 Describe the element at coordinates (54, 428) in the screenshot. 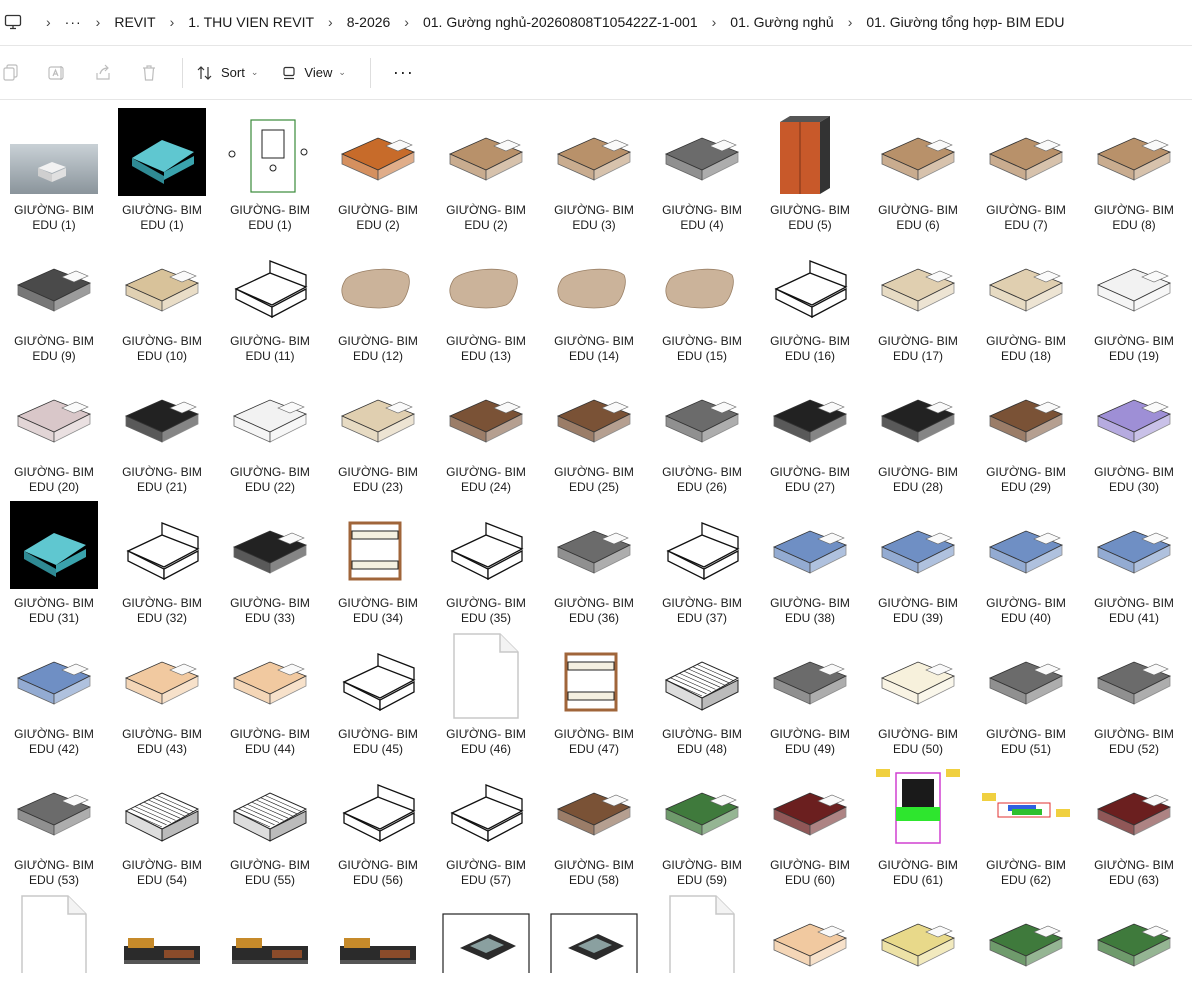

I see `file-item: GIƯỜNG- BIM EDU (20)` at that location.